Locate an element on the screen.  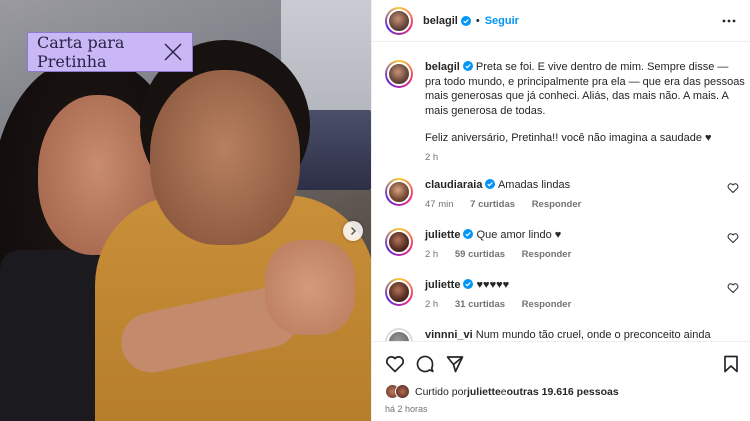
post-header: belagil • Seguir is located at coordinates (561, 21).